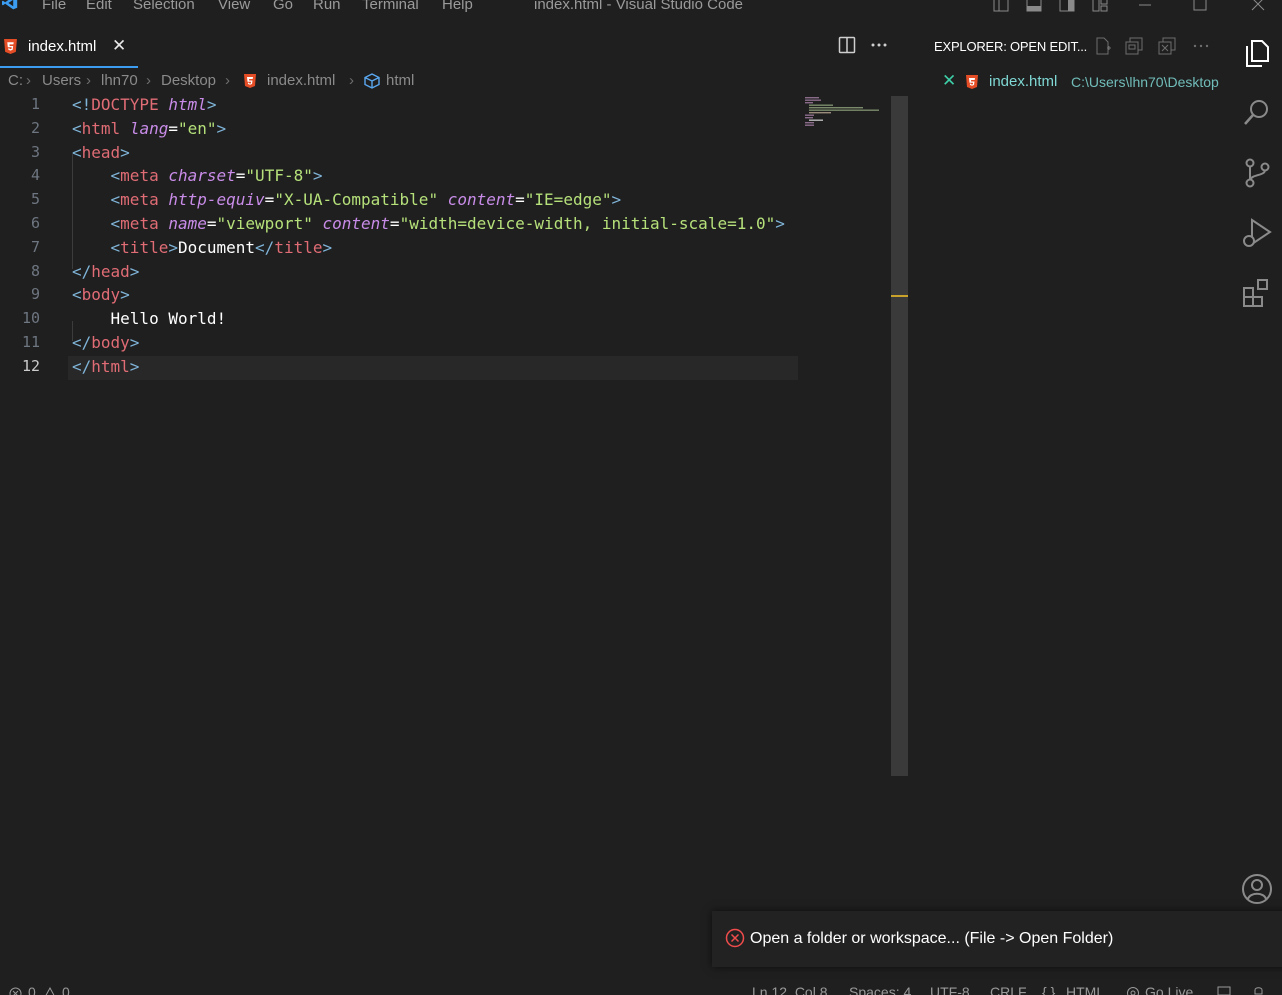 This screenshot has width=1282, height=995. Describe the element at coordinates (1145, 6) in the screenshot. I see `minimize-icon` at that location.